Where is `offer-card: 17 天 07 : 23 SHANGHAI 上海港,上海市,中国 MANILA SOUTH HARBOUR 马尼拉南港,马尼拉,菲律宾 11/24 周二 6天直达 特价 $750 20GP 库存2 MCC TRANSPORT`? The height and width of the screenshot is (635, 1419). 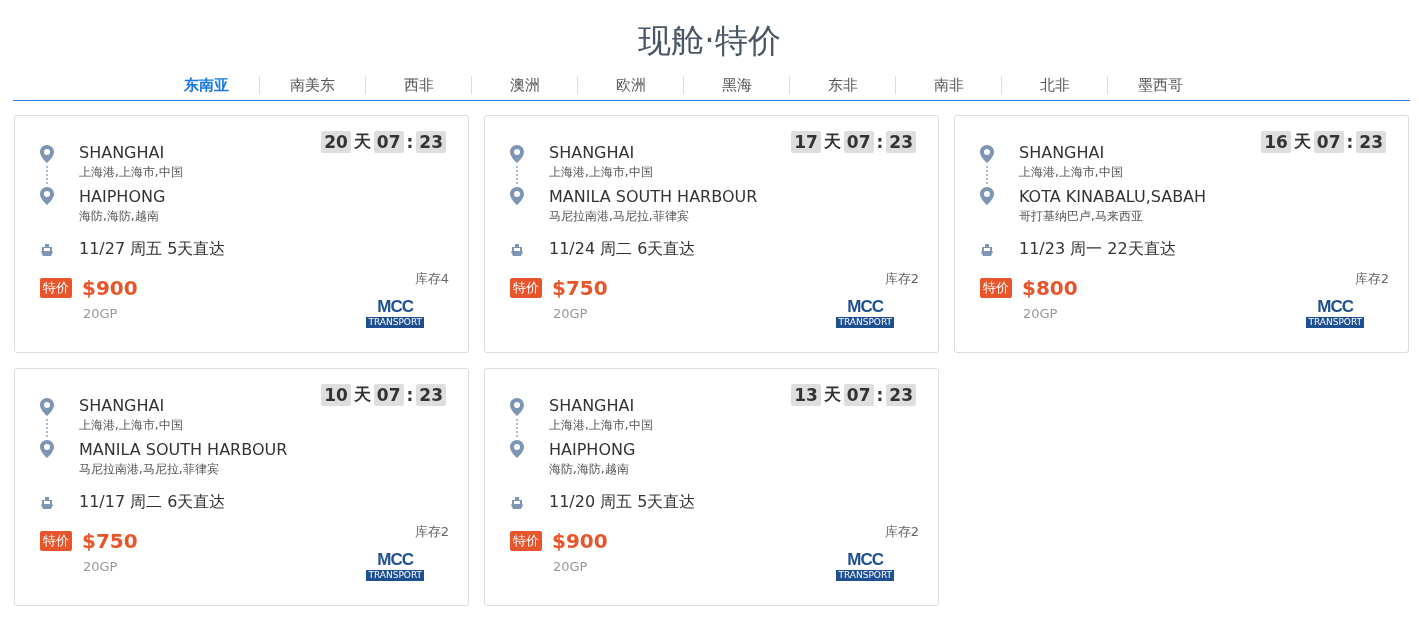 offer-card: 17 天 07 : 23 SHANGHAI 上海港,上海市,中国 MANILA SOUTH HARBOUR 马尼拉南港,马尼拉,菲律宾 11/24 周二 6天直达 特价 $750 20GP 库存2 MCC TRANSPORT is located at coordinates (711, 234).